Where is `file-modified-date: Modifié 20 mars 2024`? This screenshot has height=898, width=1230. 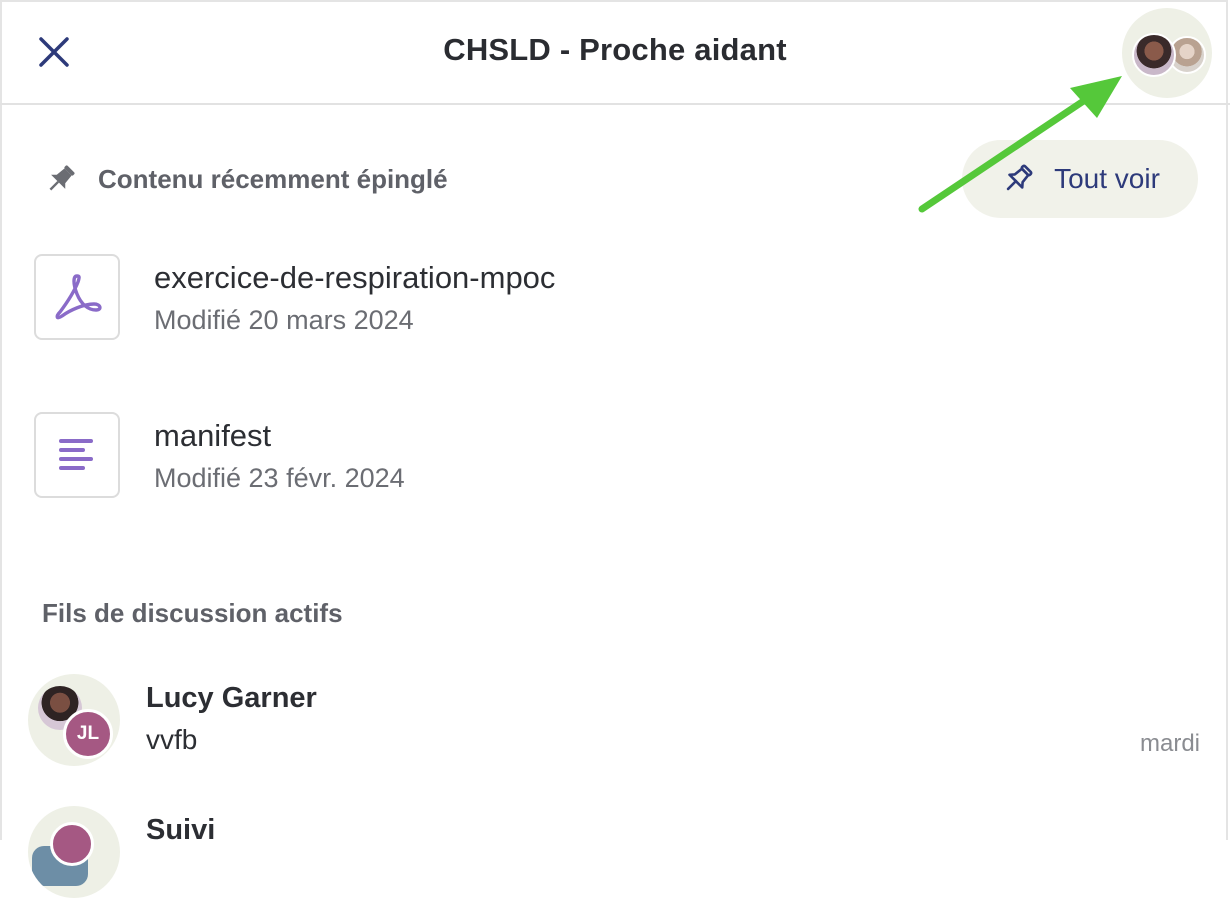 file-modified-date: Modifié 20 mars 2024 is located at coordinates (284, 320).